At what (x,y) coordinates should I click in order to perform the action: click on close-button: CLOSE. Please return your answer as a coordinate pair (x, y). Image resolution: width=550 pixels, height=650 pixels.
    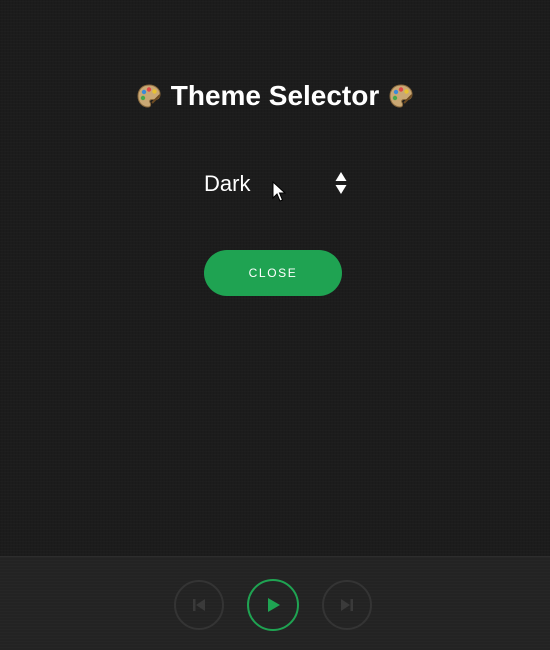
    Looking at the image, I should click on (273, 273).